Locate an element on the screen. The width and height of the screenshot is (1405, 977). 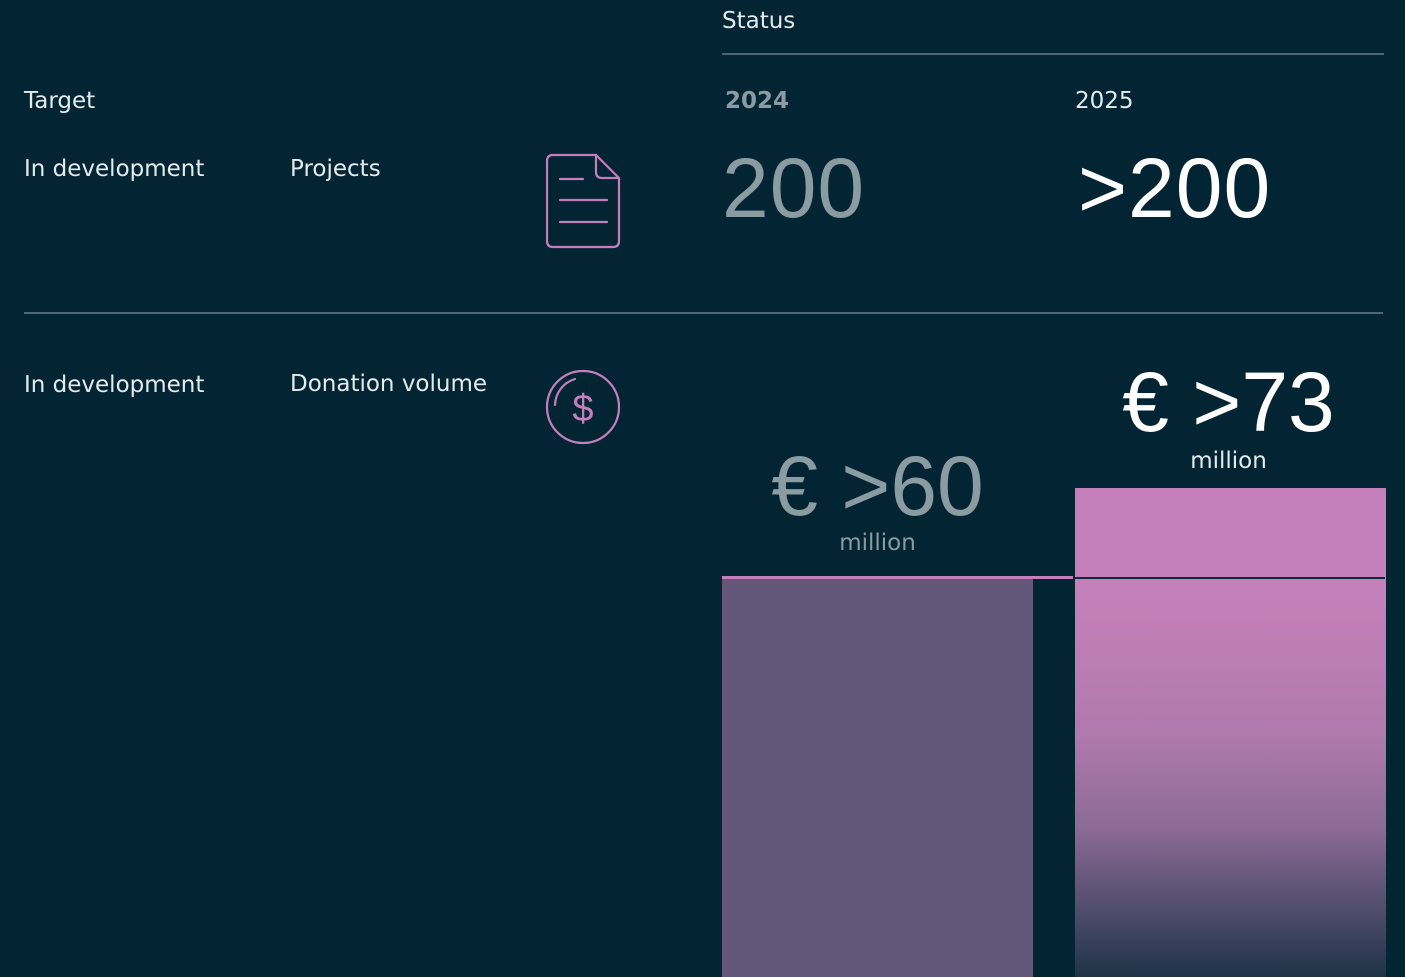
status-header: Status is located at coordinates (759, 21).